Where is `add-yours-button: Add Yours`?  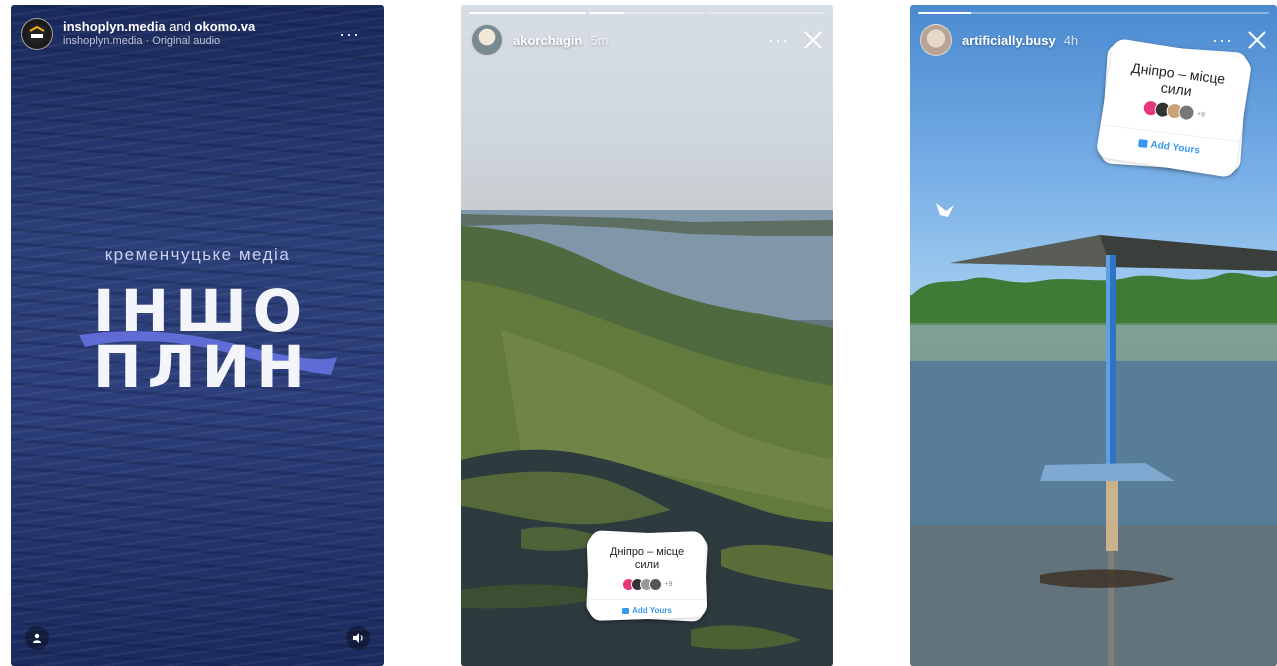 add-yours-button: Add Yours is located at coordinates (647, 607).